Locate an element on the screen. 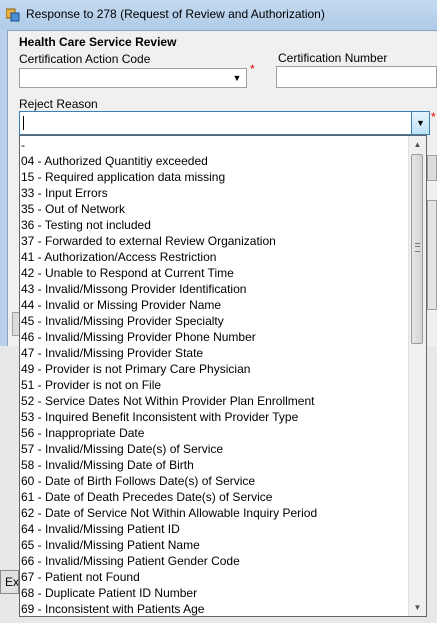 The image size is (437, 623). reject-reason-select: ▼ is located at coordinates (224, 123).